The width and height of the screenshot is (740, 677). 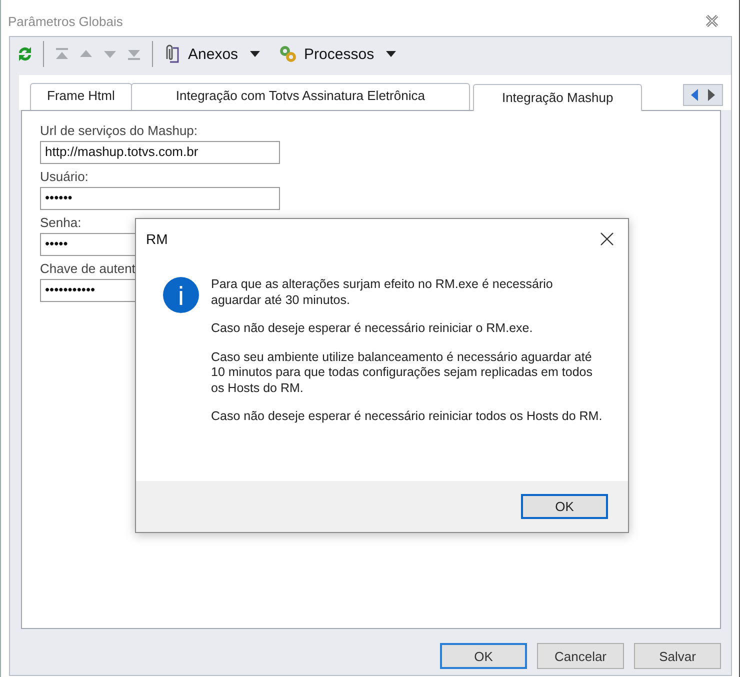 I want to click on message-text: Caso não deseje esperar é necessário reiniciar o RM.exe., so click(x=372, y=328).